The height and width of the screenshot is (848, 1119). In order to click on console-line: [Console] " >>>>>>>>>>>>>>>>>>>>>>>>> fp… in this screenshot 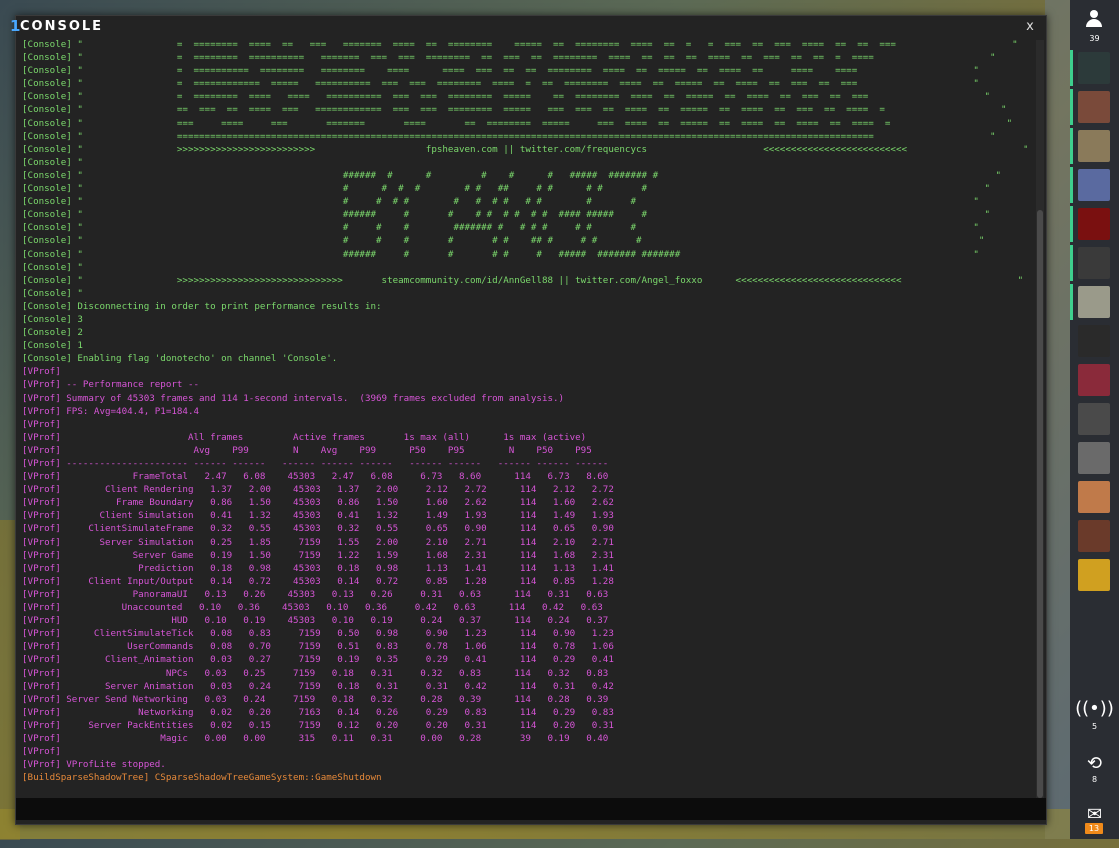, I will do `click(524, 149)`.